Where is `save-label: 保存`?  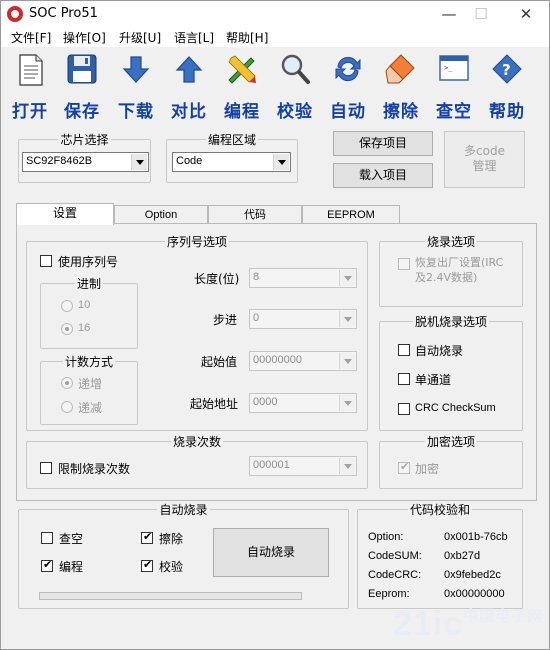 save-label: 保存 is located at coordinates (82, 112).